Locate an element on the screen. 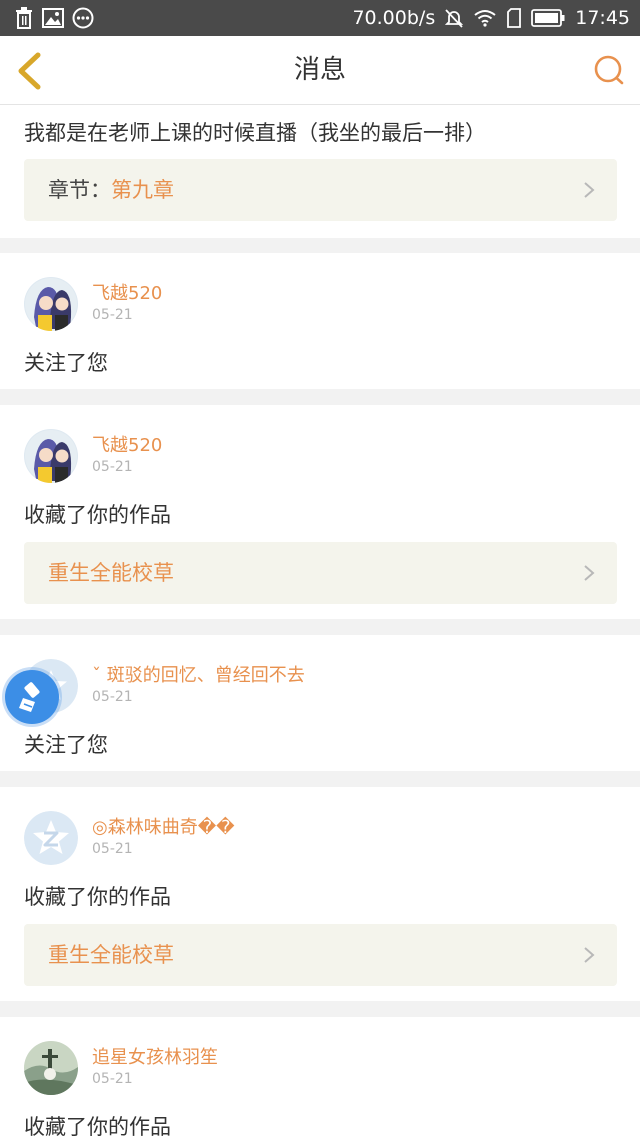 Image resolution: width=640 pixels, height=1138 pixels. wifi-icon is located at coordinates (485, 18).